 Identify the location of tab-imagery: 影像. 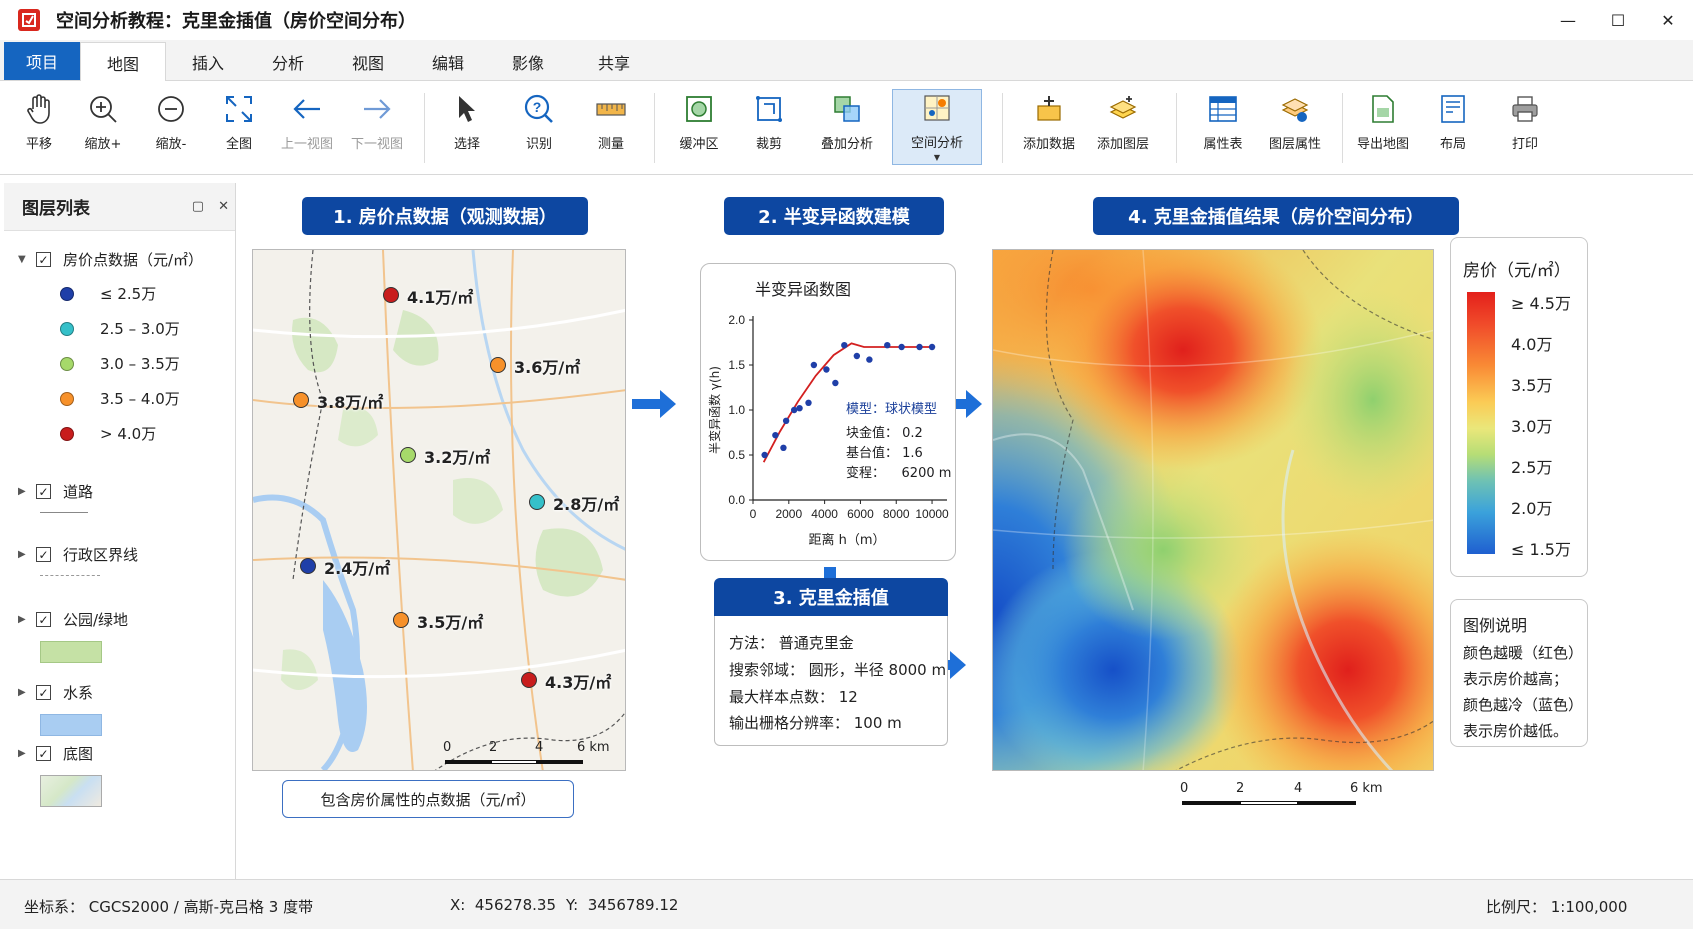
(528, 61).